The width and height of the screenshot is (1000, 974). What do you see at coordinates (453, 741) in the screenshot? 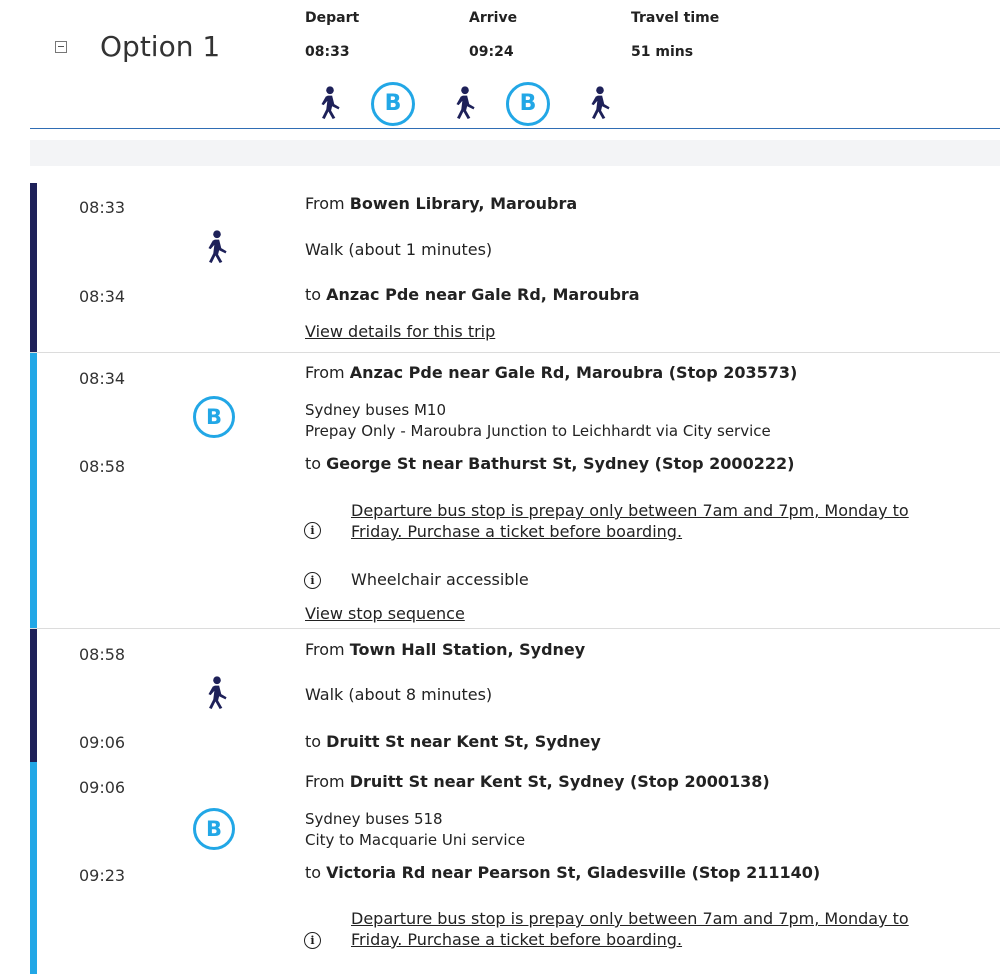
I see `leg-to: to Druitt St near Kent St, Sydney` at bounding box center [453, 741].